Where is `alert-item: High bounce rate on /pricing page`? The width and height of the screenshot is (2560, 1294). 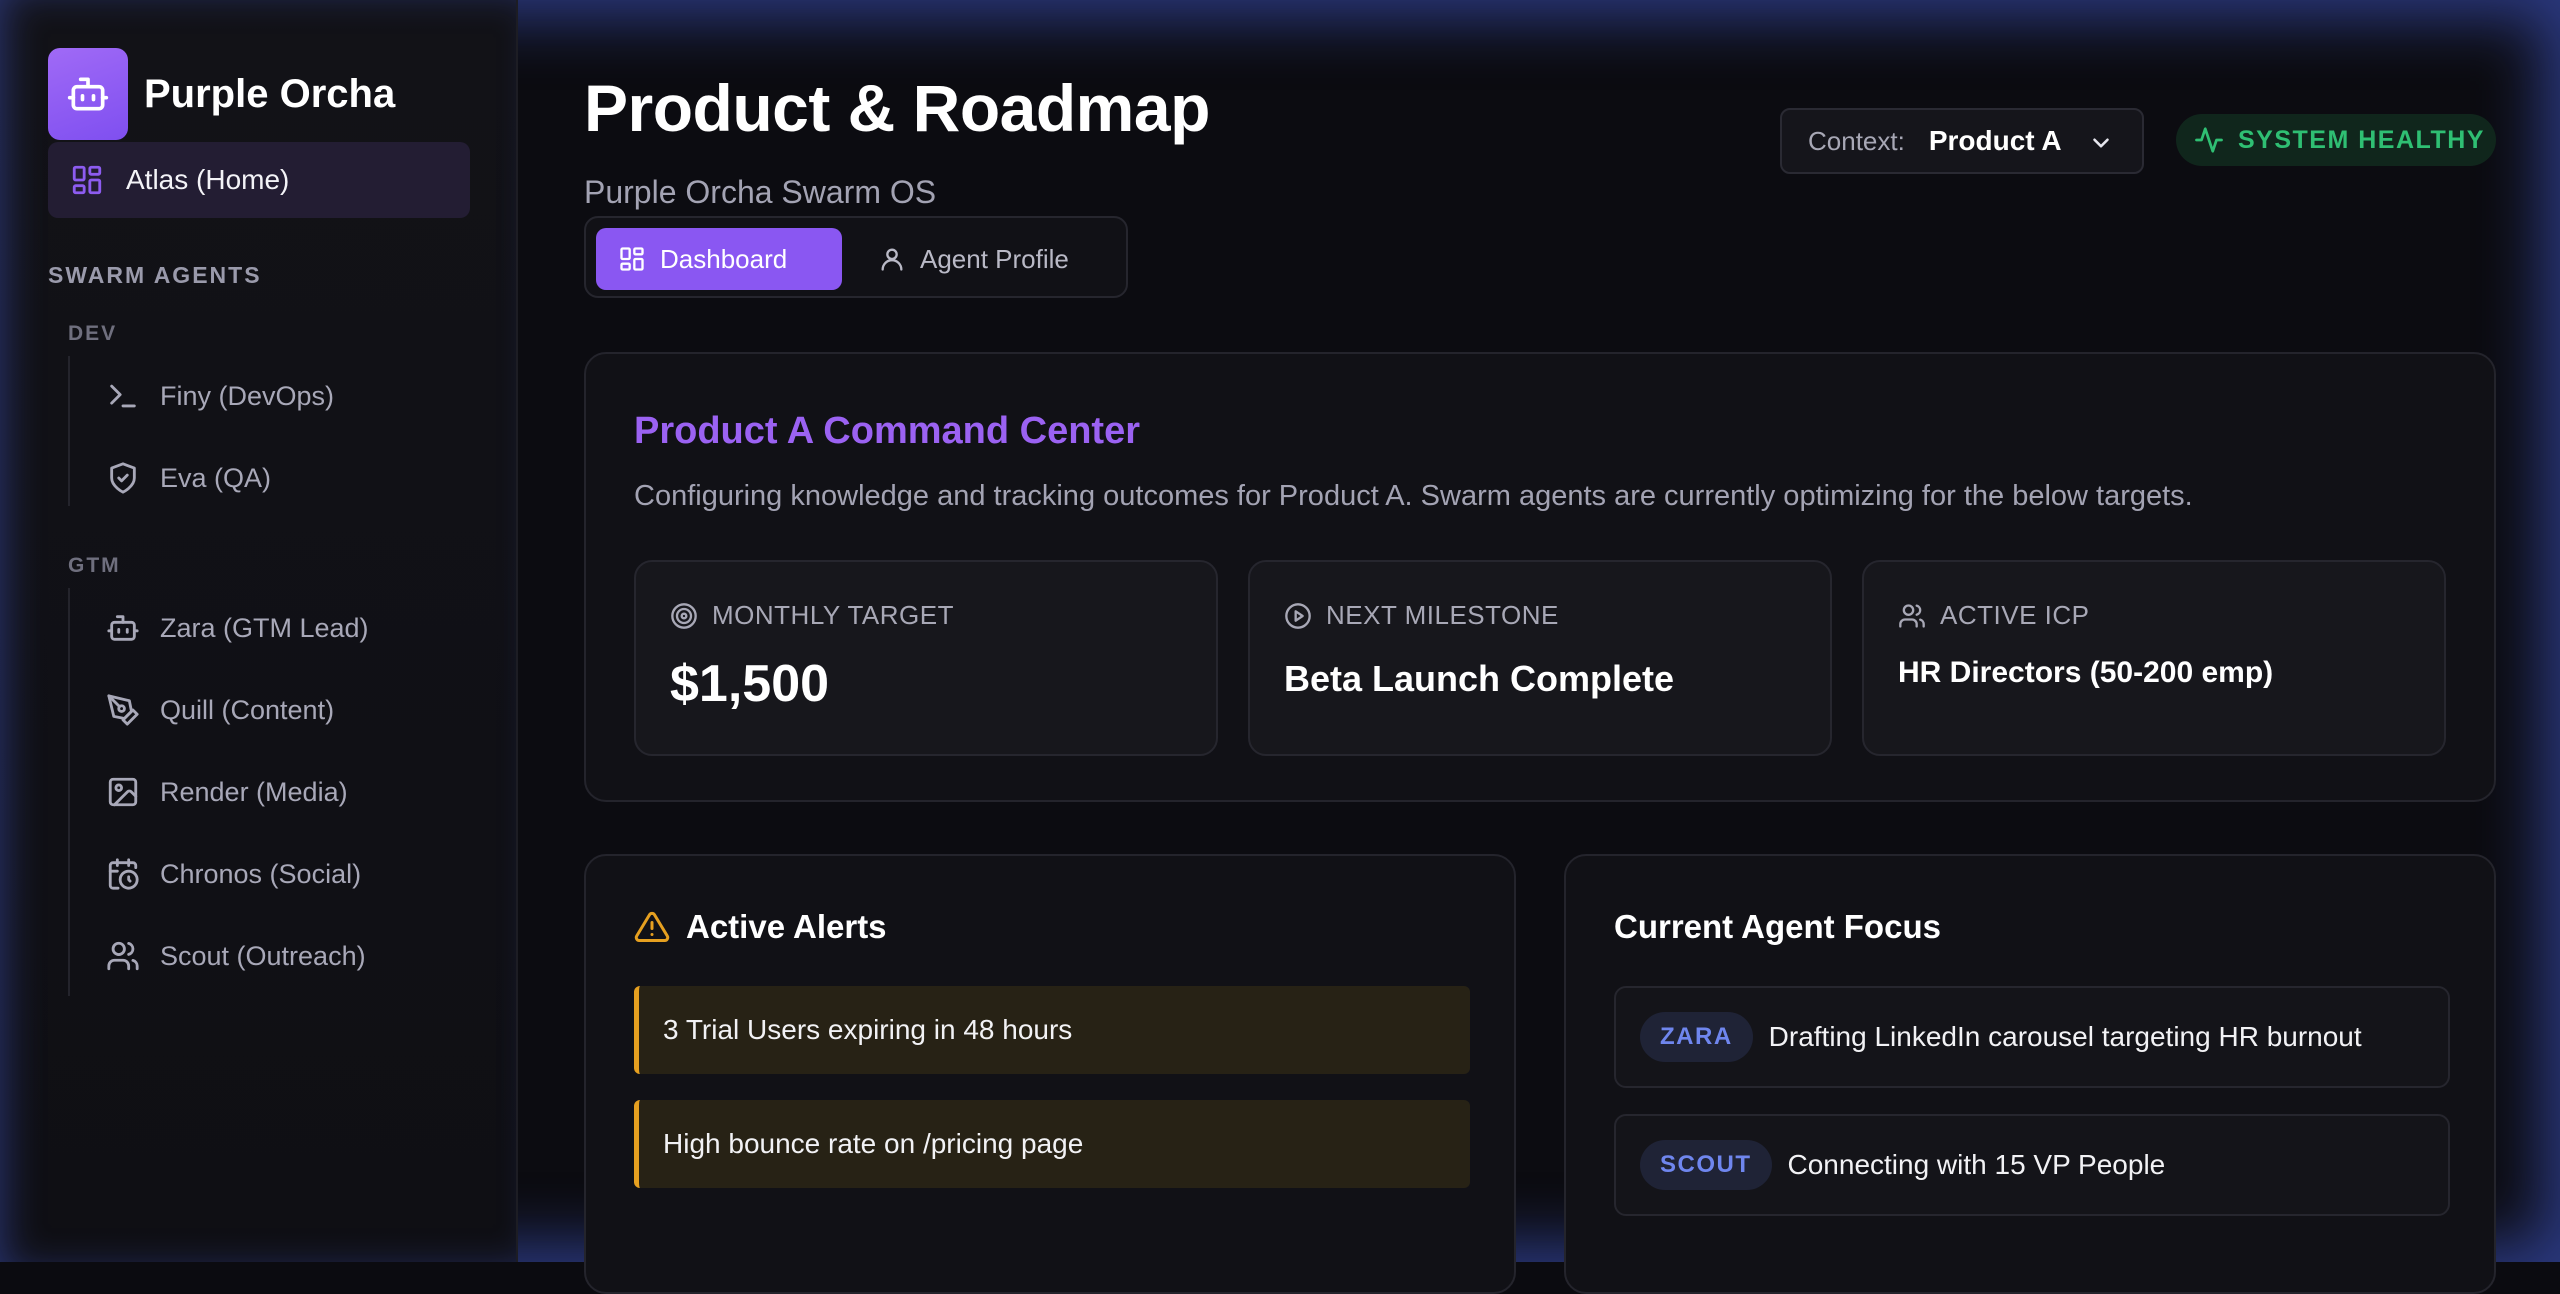 alert-item: High bounce rate on /pricing page is located at coordinates (1052, 1144).